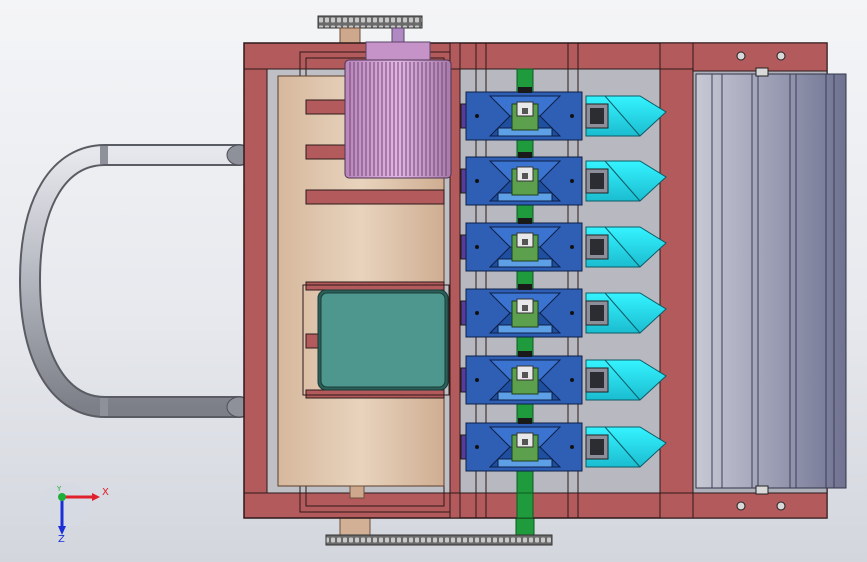 Image resolution: width=867 pixels, height=562 pixels. Describe the element at coordinates (61, 539) in the screenshot. I see `z-axis-label: Z` at that location.